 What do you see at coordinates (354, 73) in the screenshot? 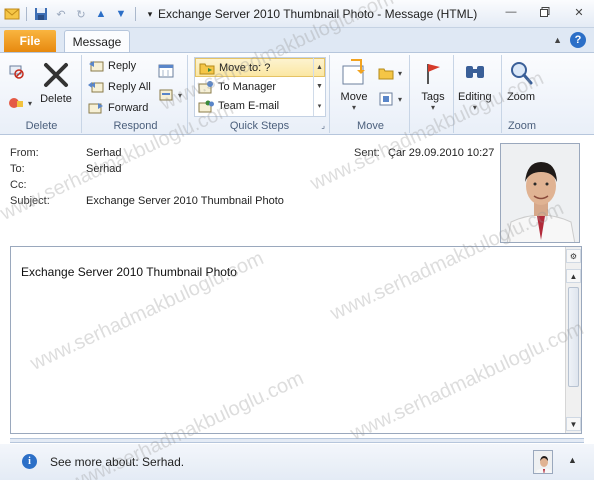
I see `move-icon` at bounding box center [354, 73].